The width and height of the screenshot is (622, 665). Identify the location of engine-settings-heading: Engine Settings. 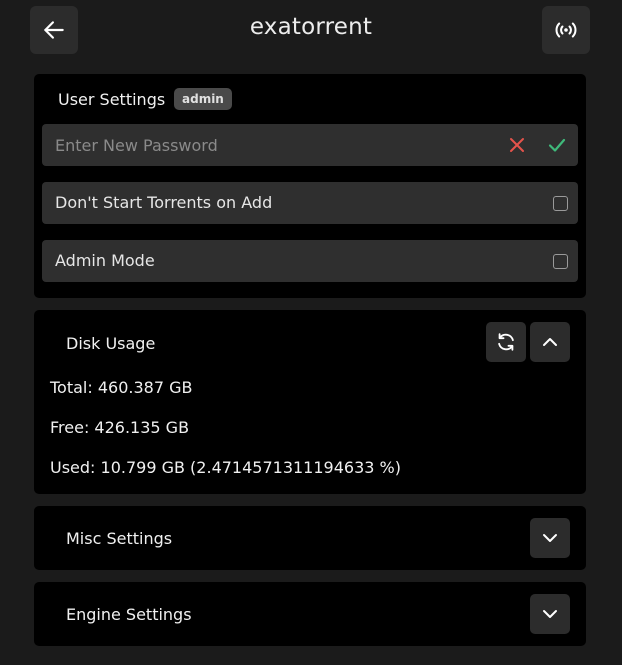
(129, 614).